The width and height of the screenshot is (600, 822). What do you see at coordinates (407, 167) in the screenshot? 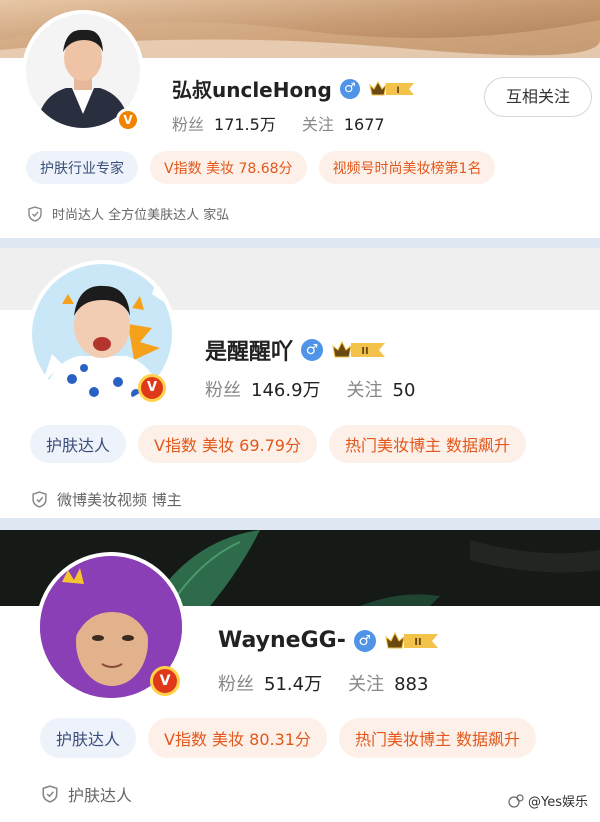
I see `tag-ranking: 视频号时尚美妆榜第1名` at bounding box center [407, 167].